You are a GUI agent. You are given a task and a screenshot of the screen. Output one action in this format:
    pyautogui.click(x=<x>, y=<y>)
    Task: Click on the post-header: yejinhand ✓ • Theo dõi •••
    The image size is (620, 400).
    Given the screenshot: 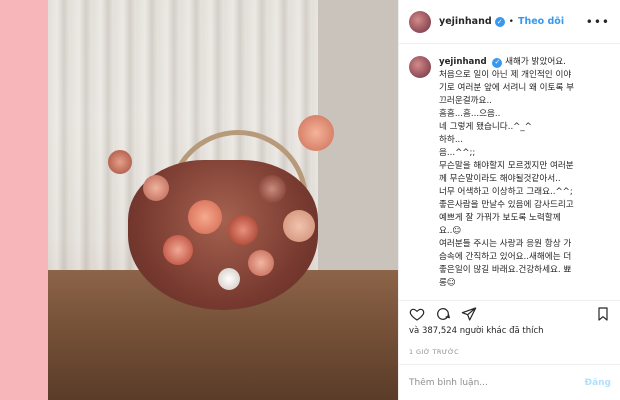 What is the action you would take?
    pyautogui.click(x=509, y=22)
    